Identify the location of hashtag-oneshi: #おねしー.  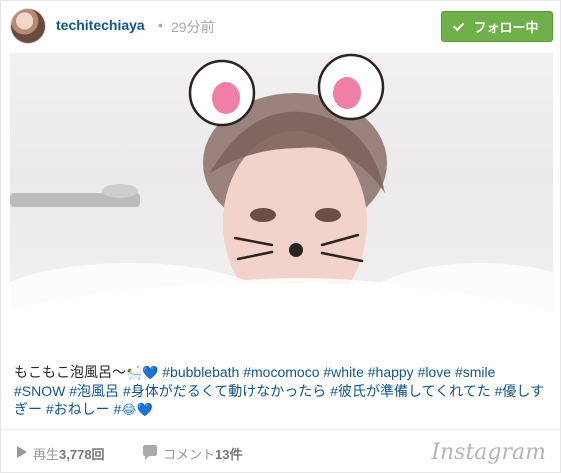
(78, 409).